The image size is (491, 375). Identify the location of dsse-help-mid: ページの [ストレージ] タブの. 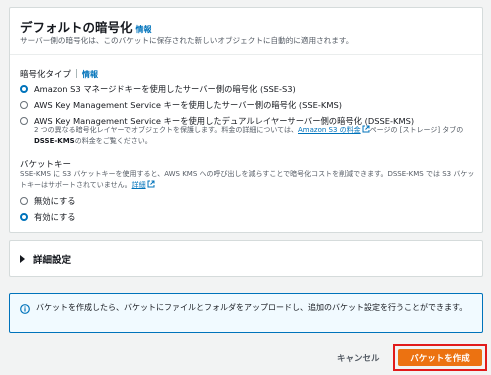
(416, 130).